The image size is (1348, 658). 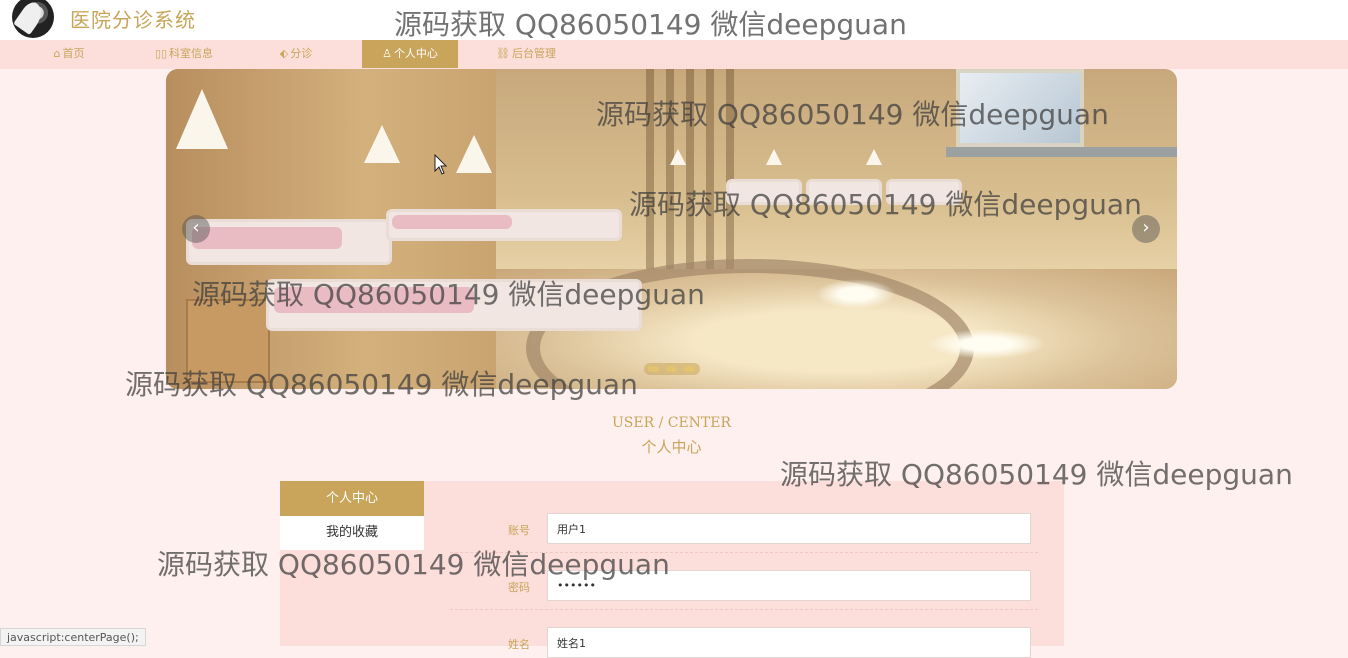 What do you see at coordinates (519, 644) in the screenshot?
I see `name-label: 姓名` at bounding box center [519, 644].